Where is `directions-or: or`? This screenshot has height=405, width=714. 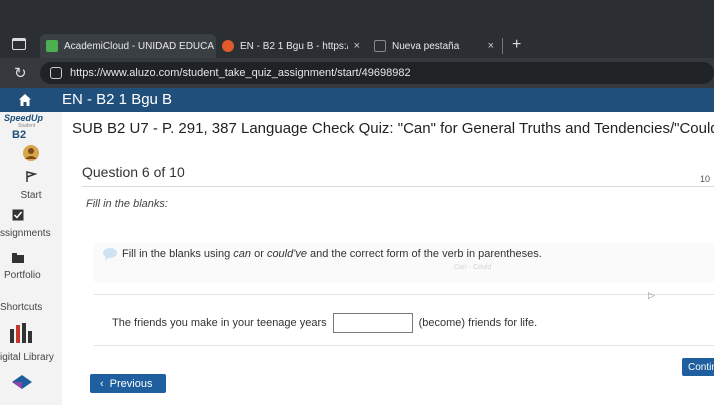 directions-or: or is located at coordinates (259, 254).